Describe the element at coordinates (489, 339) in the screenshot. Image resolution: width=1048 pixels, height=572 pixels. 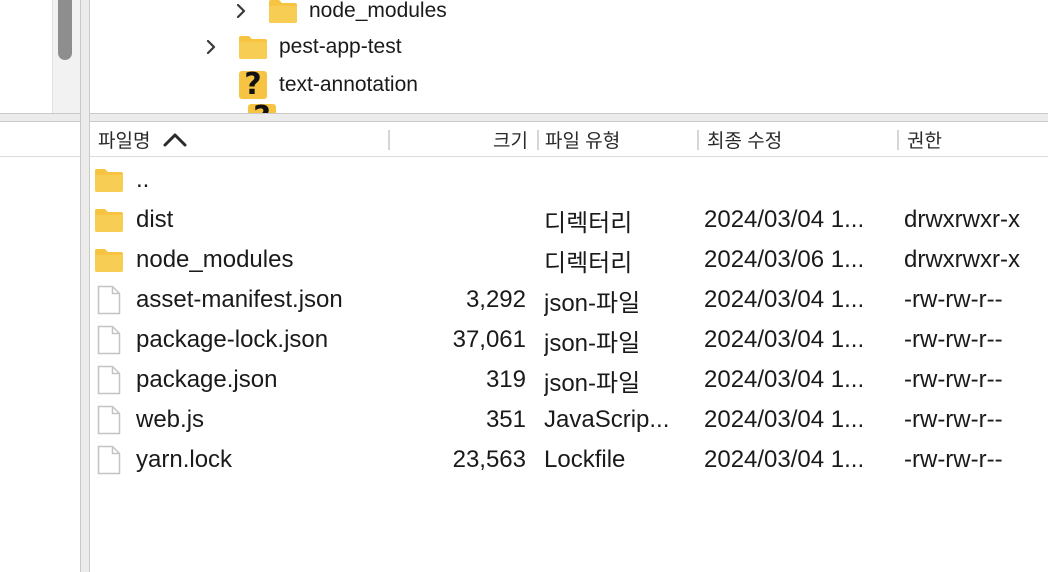
I see `file-size: 37,061` at that location.